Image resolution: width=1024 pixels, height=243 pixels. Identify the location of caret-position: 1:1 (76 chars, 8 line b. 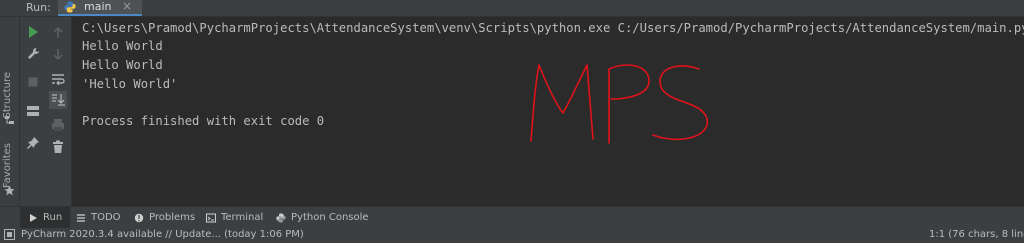
(976, 234).